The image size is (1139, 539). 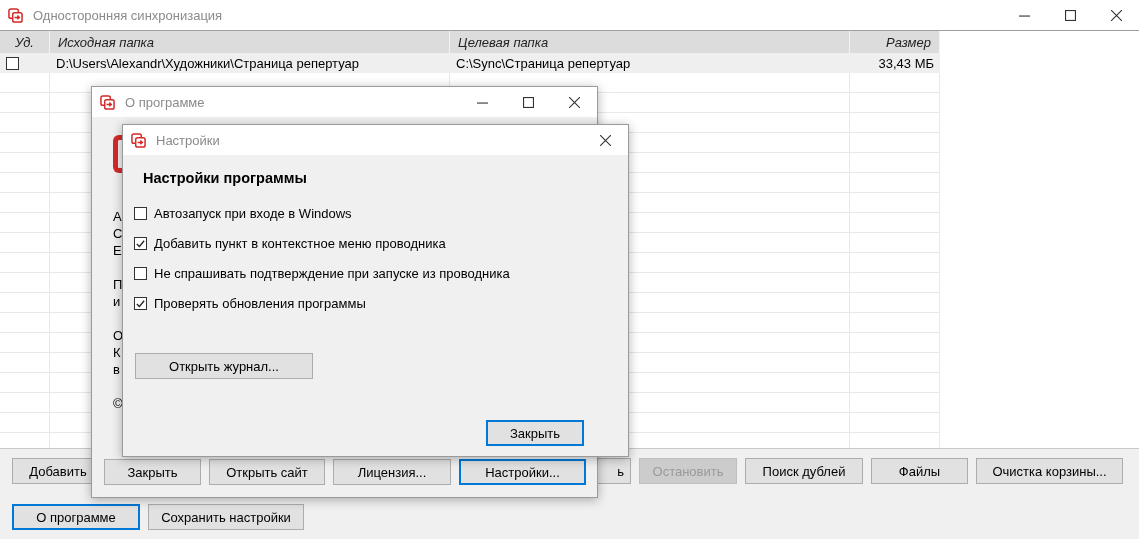 What do you see at coordinates (117, 352) in the screenshot?
I see `about-text: К` at bounding box center [117, 352].